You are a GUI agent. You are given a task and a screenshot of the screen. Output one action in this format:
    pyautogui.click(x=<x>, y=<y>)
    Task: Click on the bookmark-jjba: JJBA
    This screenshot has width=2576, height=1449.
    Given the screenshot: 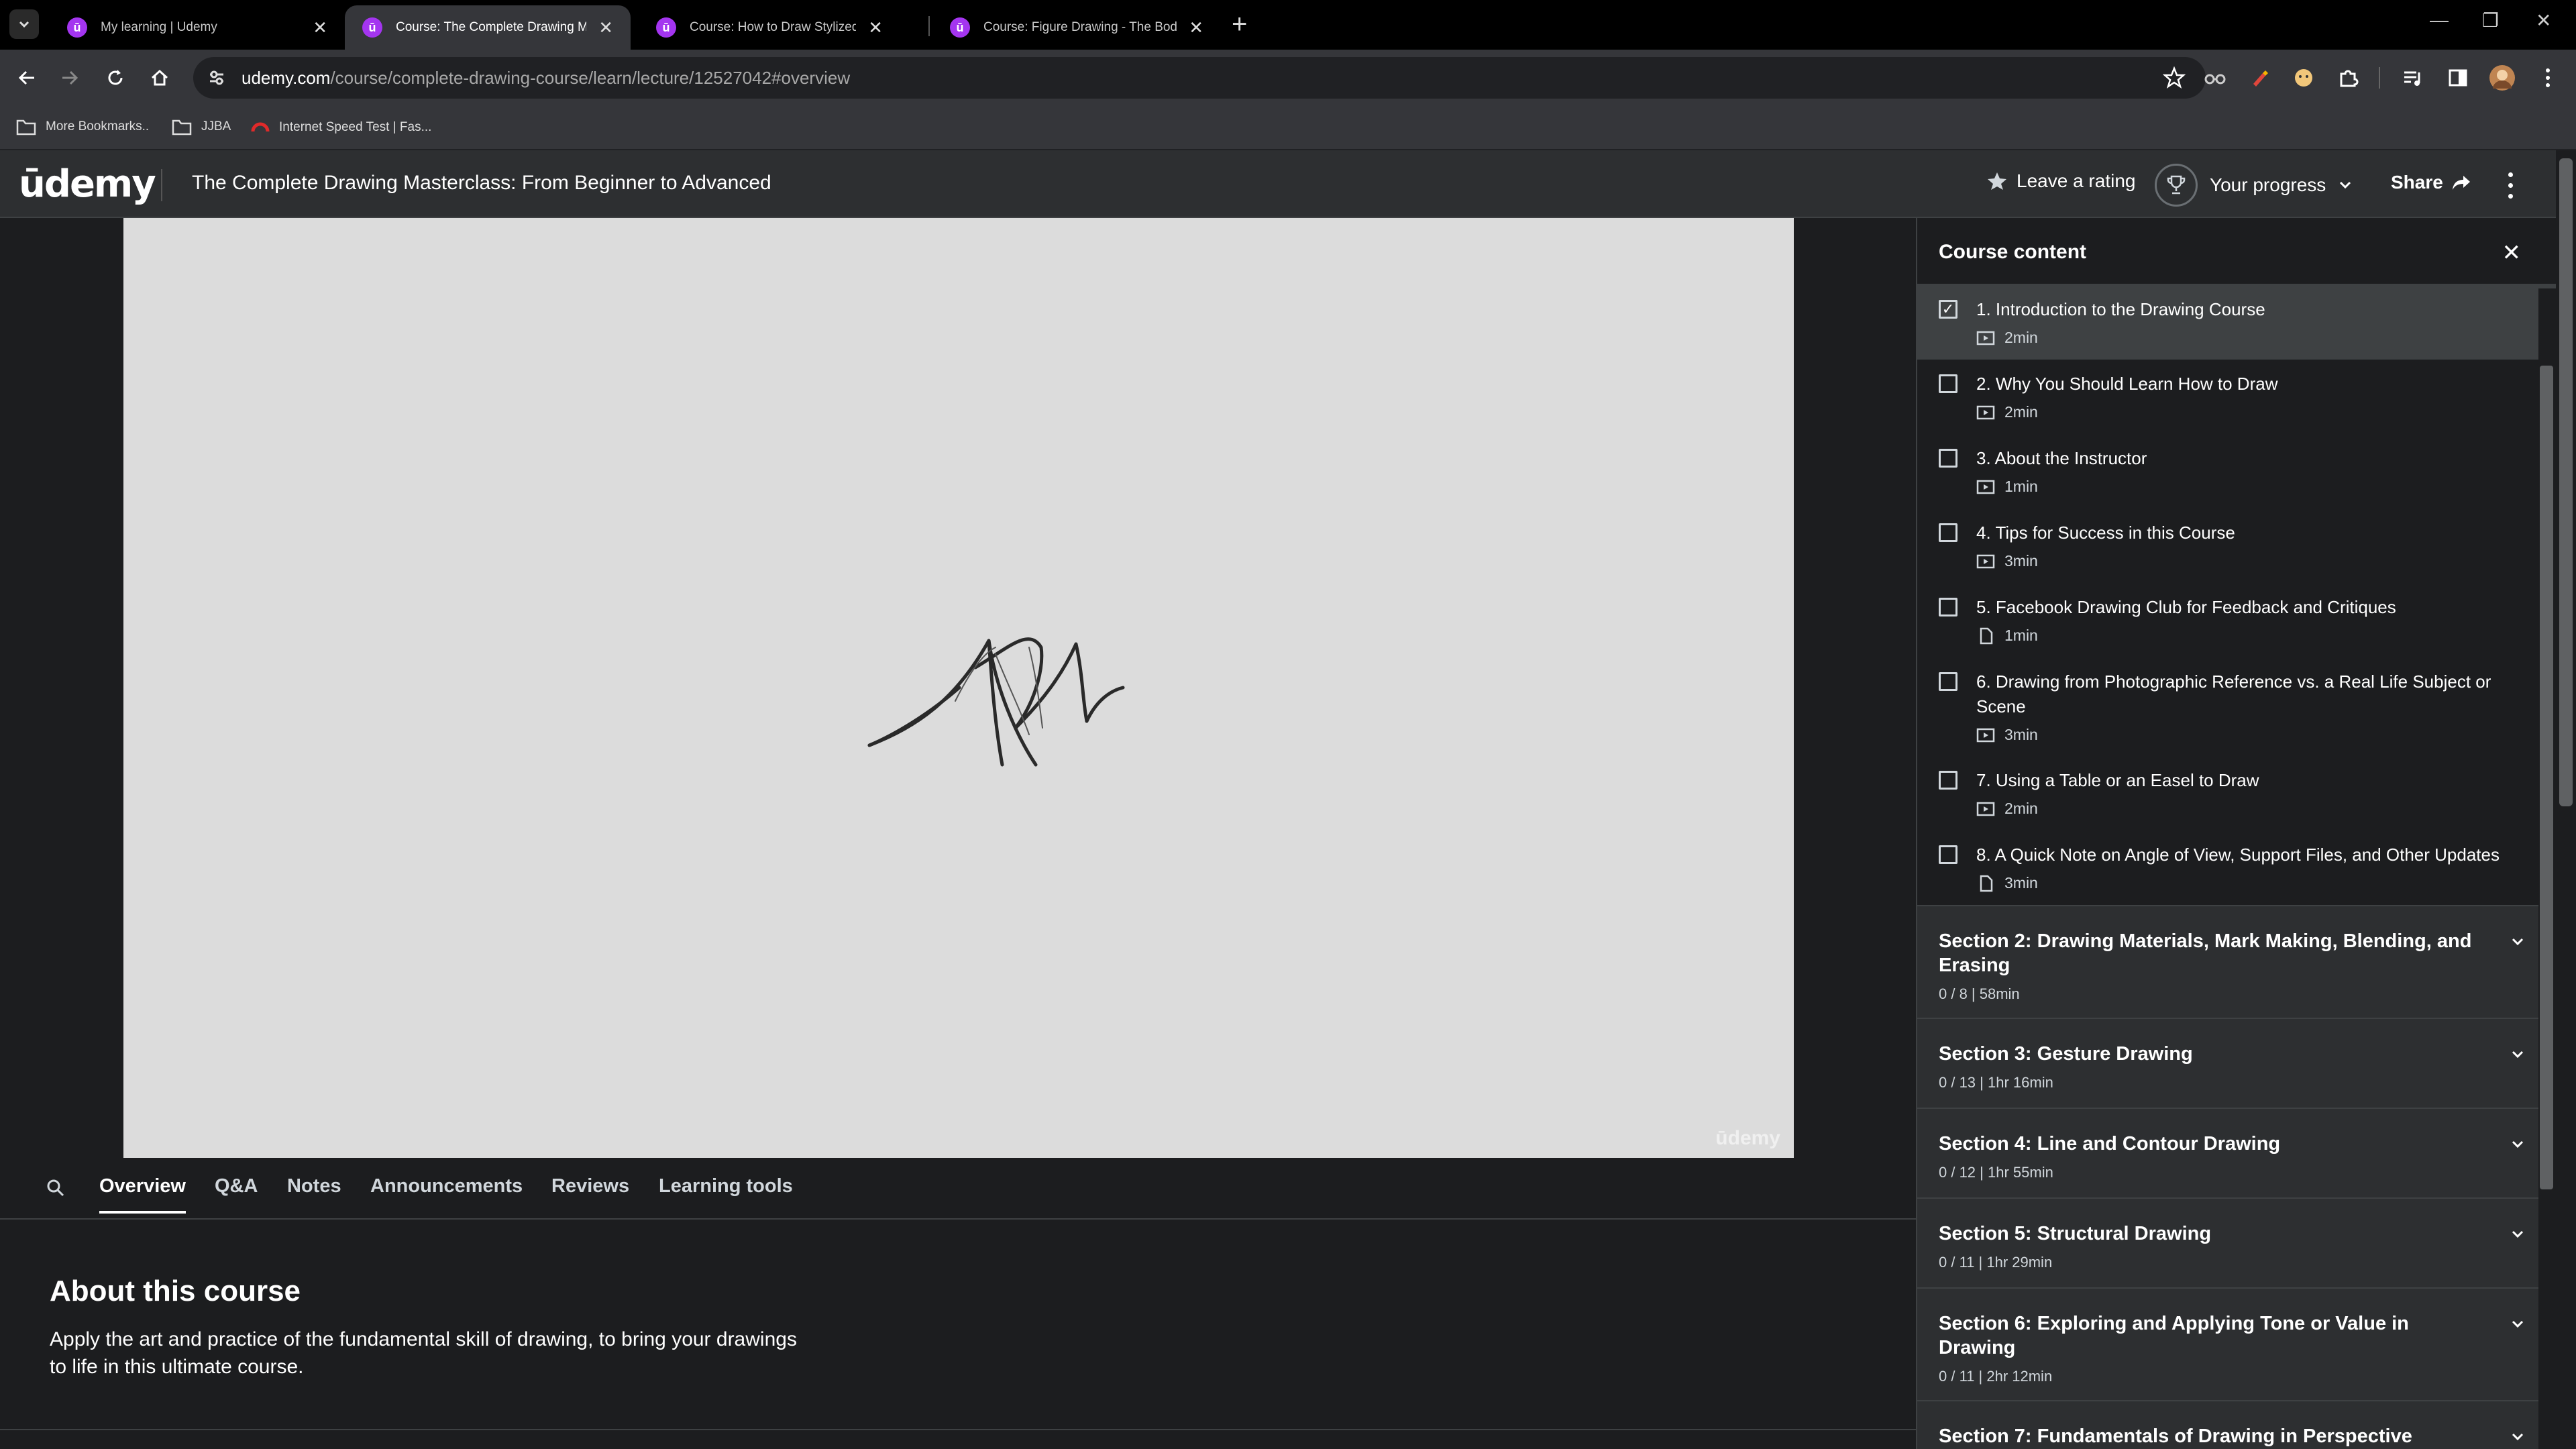 What is the action you would take?
    pyautogui.click(x=201, y=127)
    